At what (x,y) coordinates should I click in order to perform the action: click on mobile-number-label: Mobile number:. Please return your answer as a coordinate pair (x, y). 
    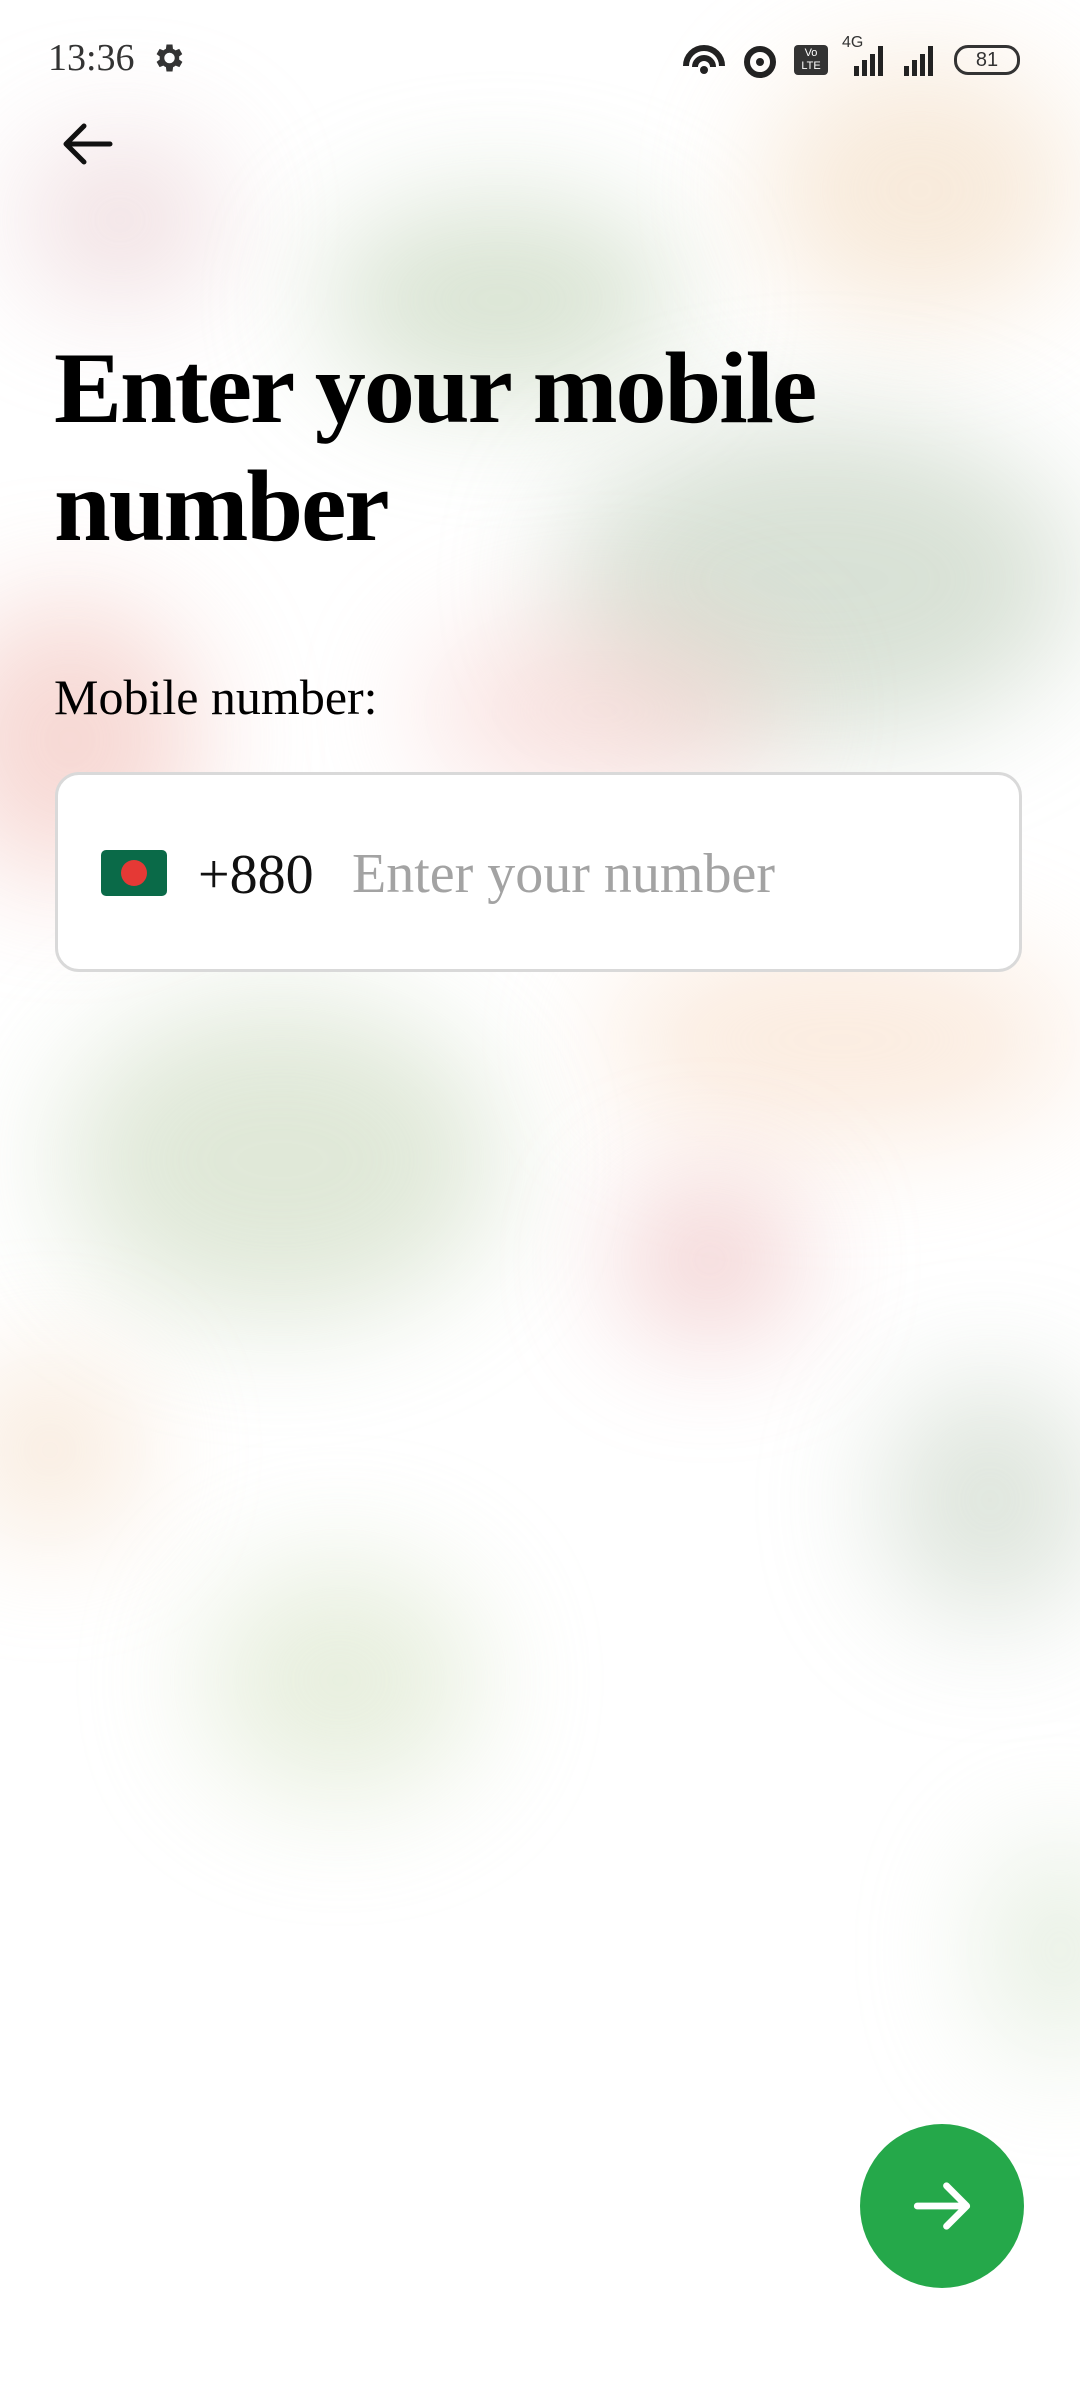
    Looking at the image, I should click on (216, 697).